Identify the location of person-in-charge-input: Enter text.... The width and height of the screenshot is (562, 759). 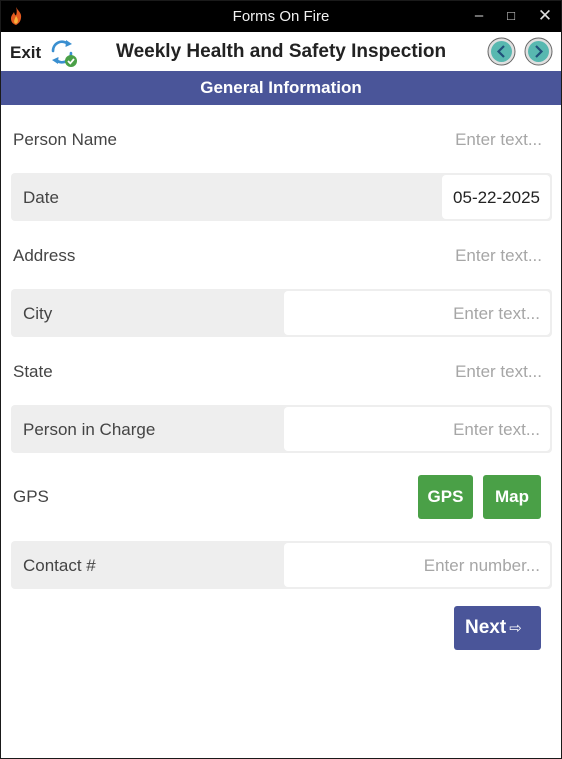
(417, 429).